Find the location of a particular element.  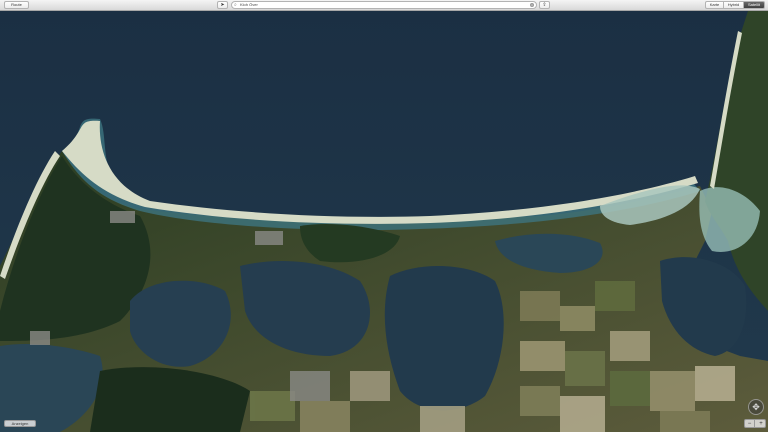

zoom-control: − + is located at coordinates (755, 423).